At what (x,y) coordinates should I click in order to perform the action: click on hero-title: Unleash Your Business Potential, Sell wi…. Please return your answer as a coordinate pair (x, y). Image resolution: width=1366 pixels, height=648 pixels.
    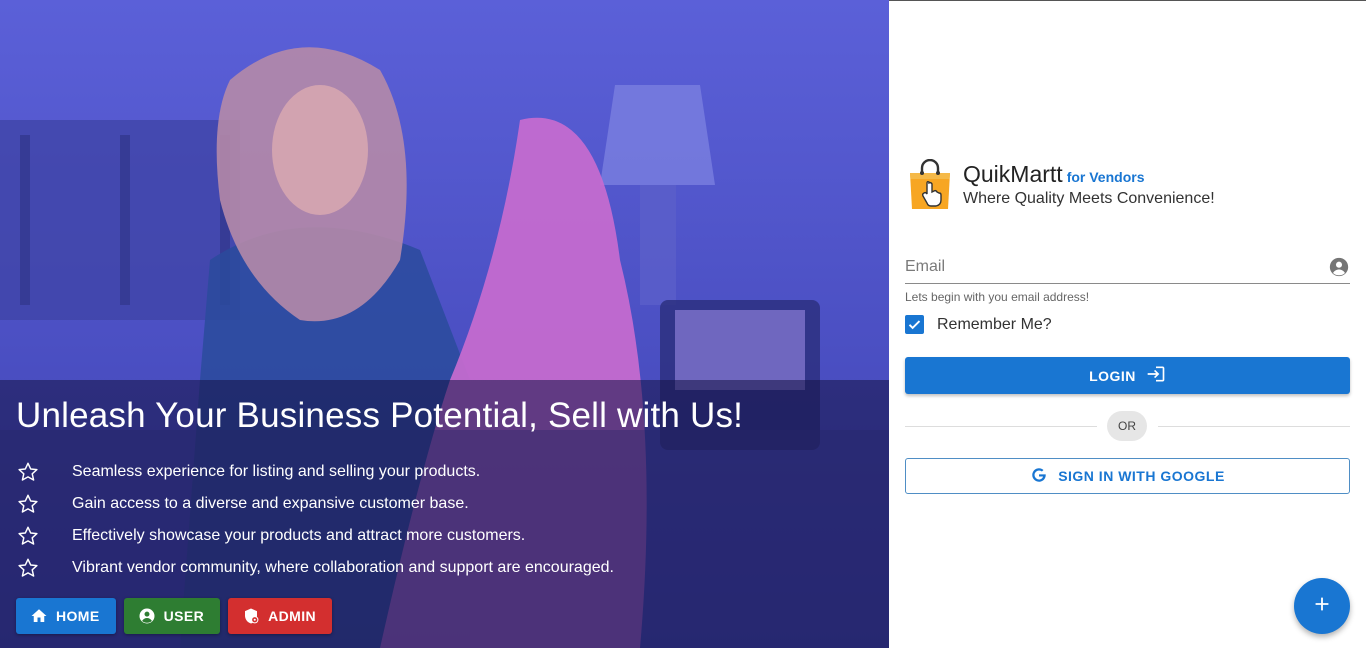
    Looking at the image, I should click on (380, 415).